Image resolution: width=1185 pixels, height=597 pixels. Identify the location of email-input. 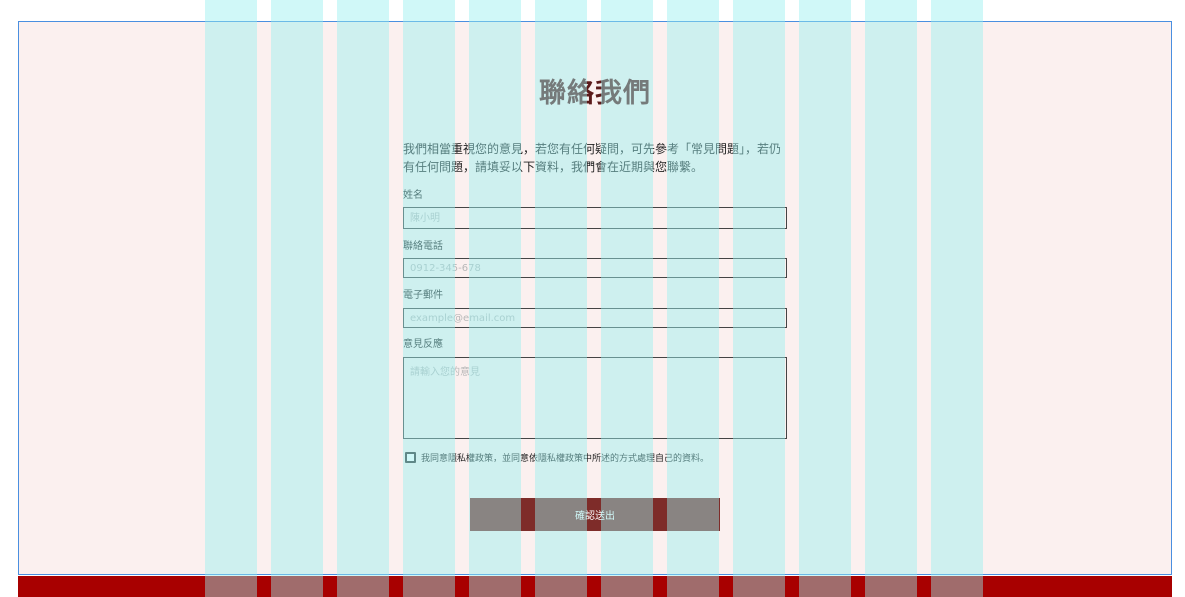
(595, 318).